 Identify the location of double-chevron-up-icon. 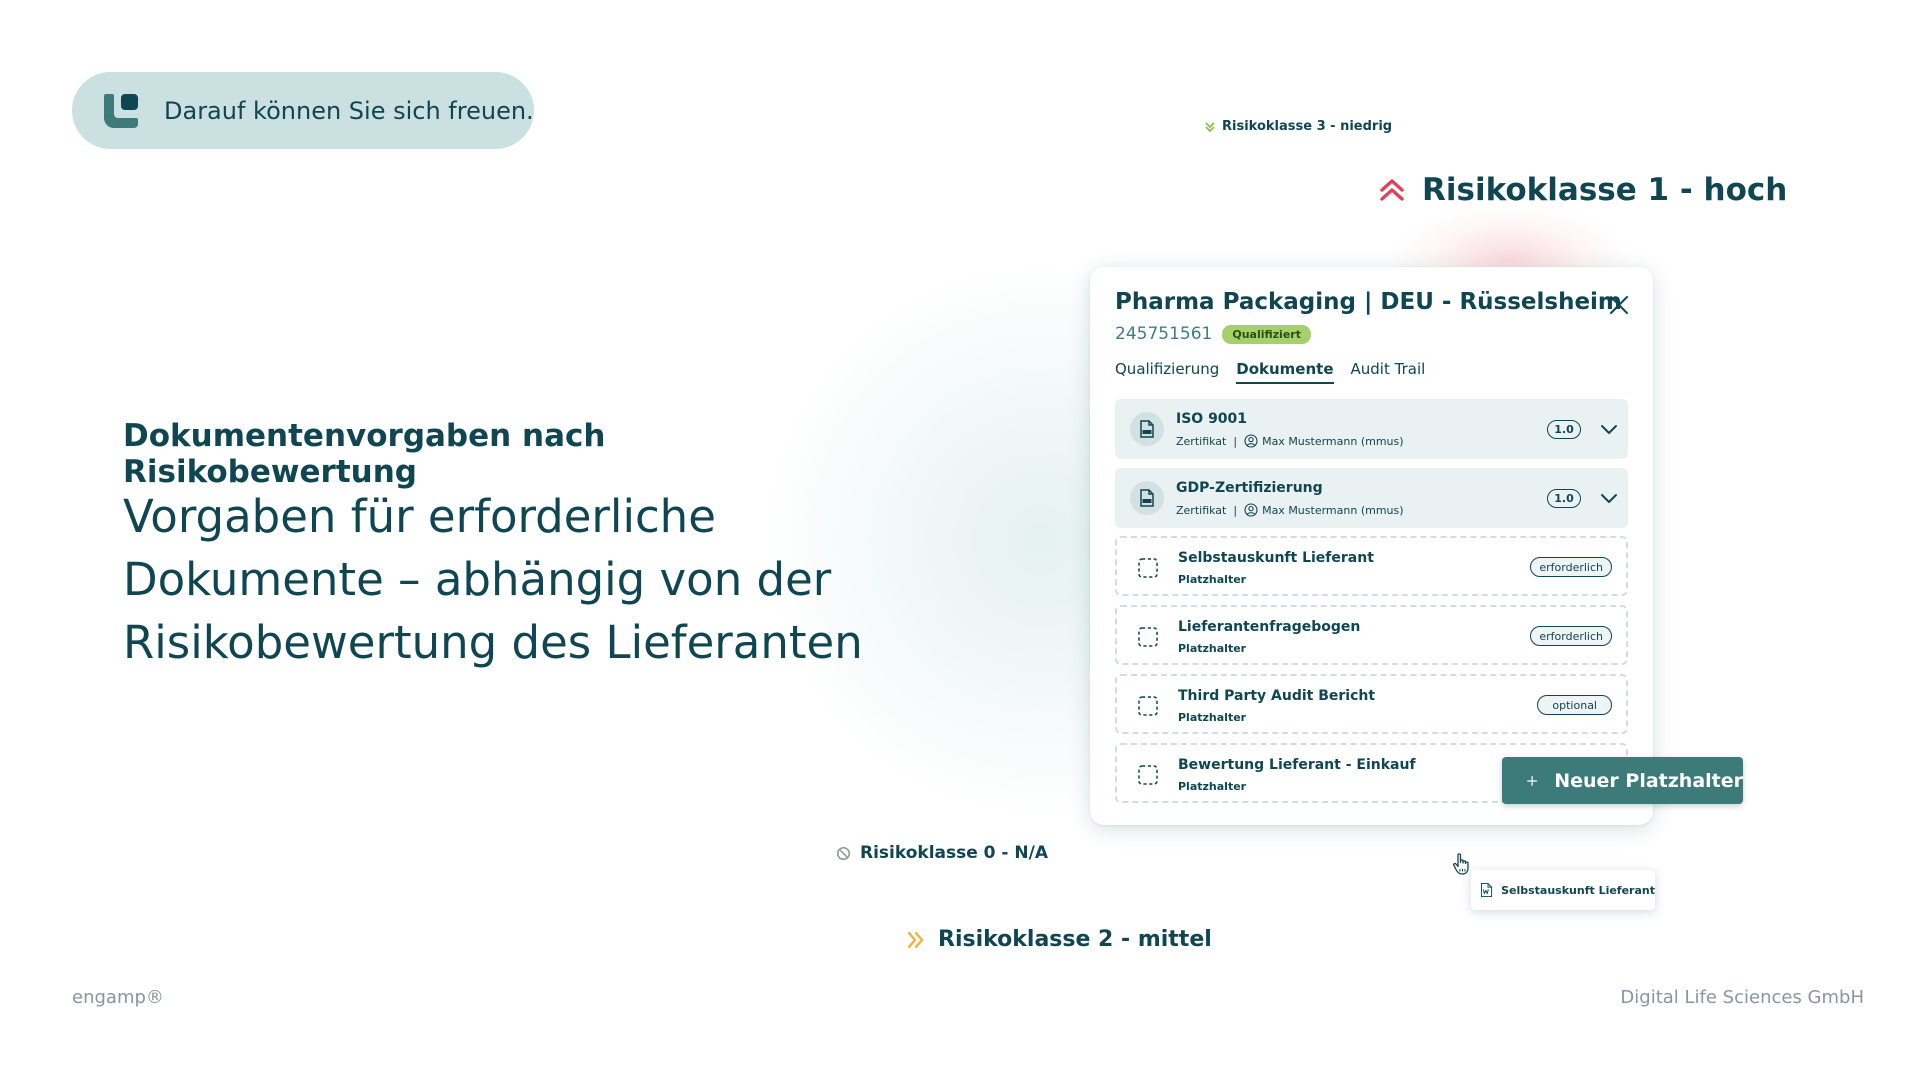
(1392, 190).